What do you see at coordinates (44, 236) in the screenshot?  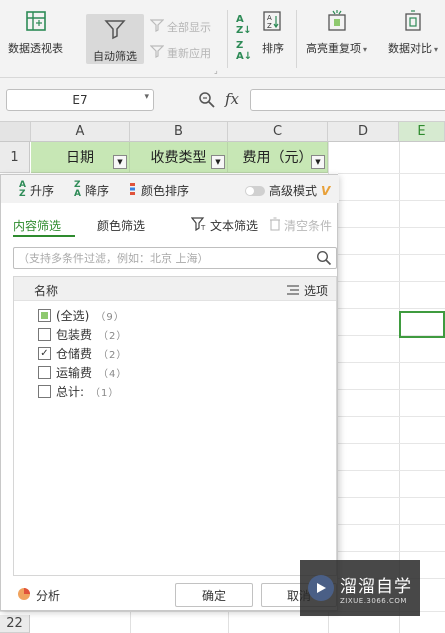 I see `active-tab-indicator` at bounding box center [44, 236].